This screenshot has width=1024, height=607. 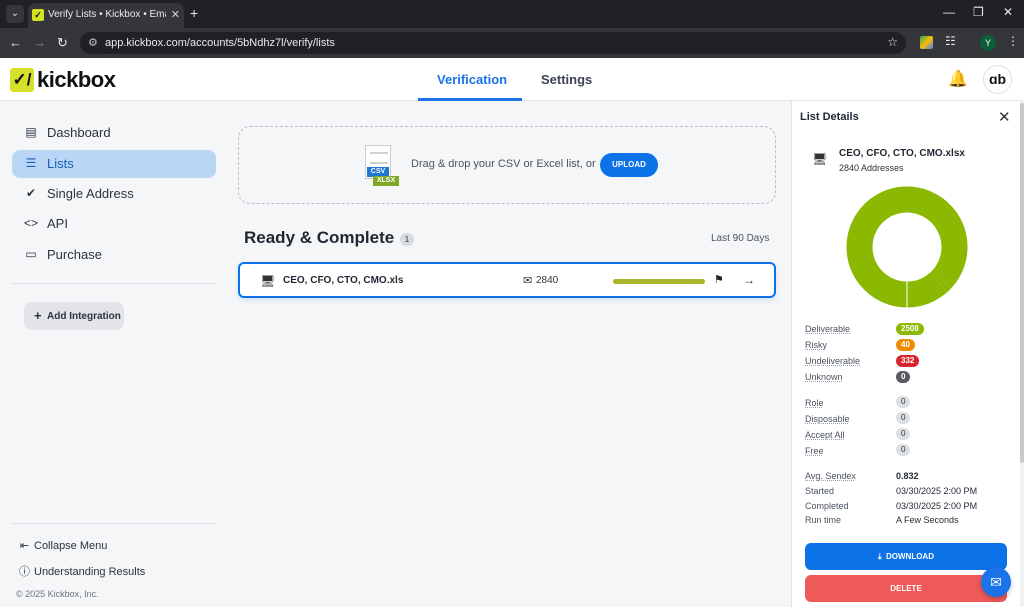 I want to click on scrollbar-thumb, so click(x=1022, y=283).